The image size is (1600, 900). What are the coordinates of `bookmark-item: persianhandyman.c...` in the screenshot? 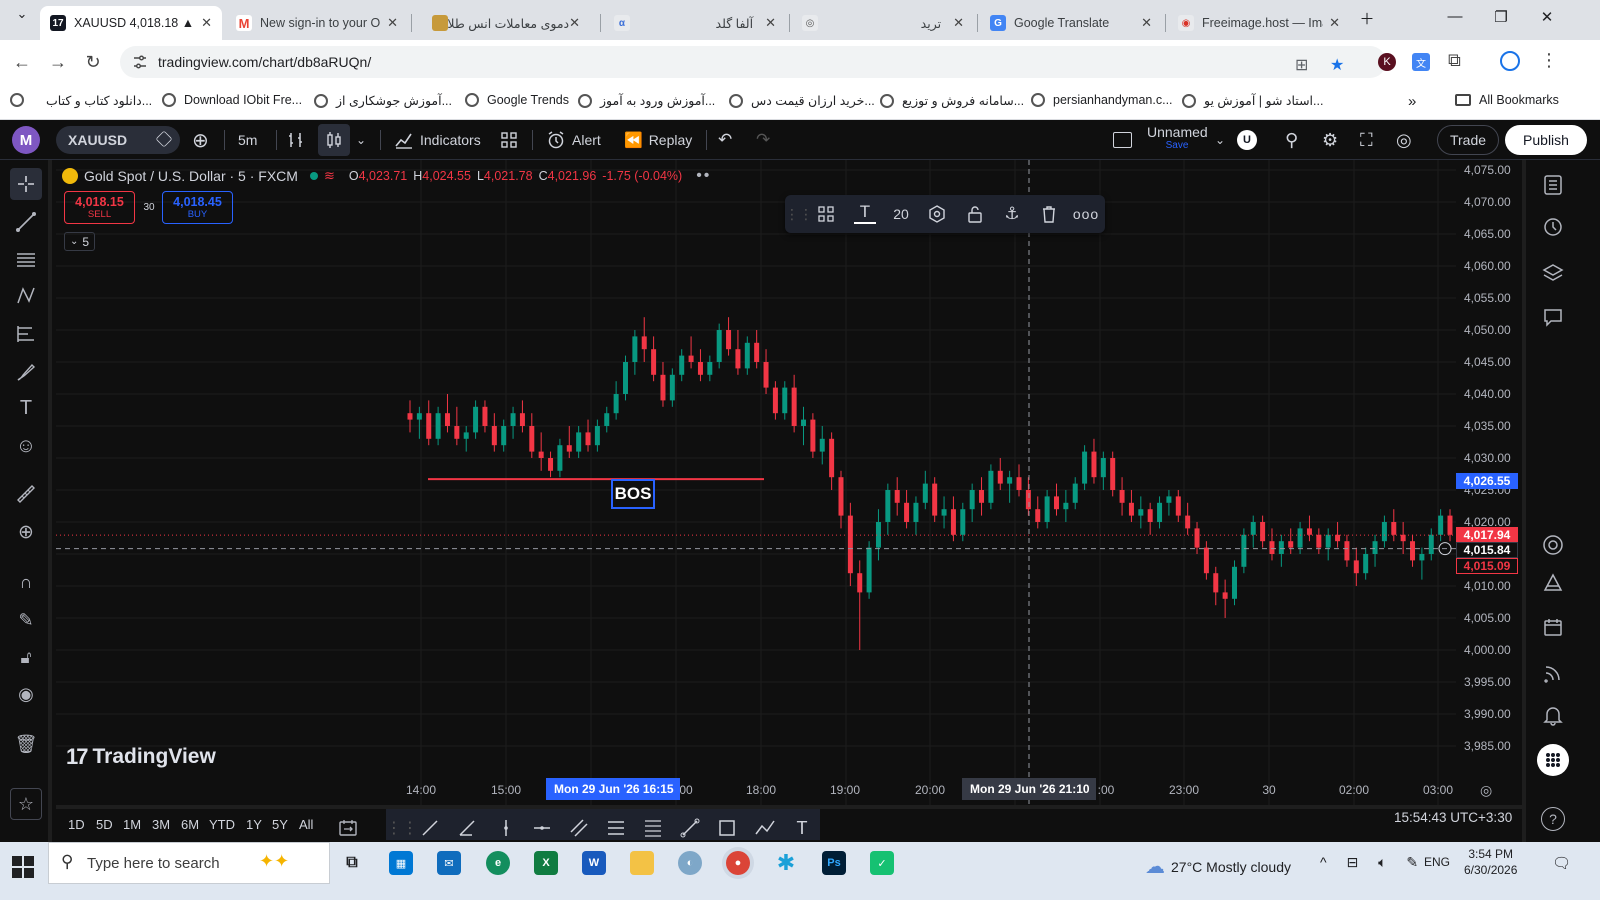 It's located at (1102, 100).